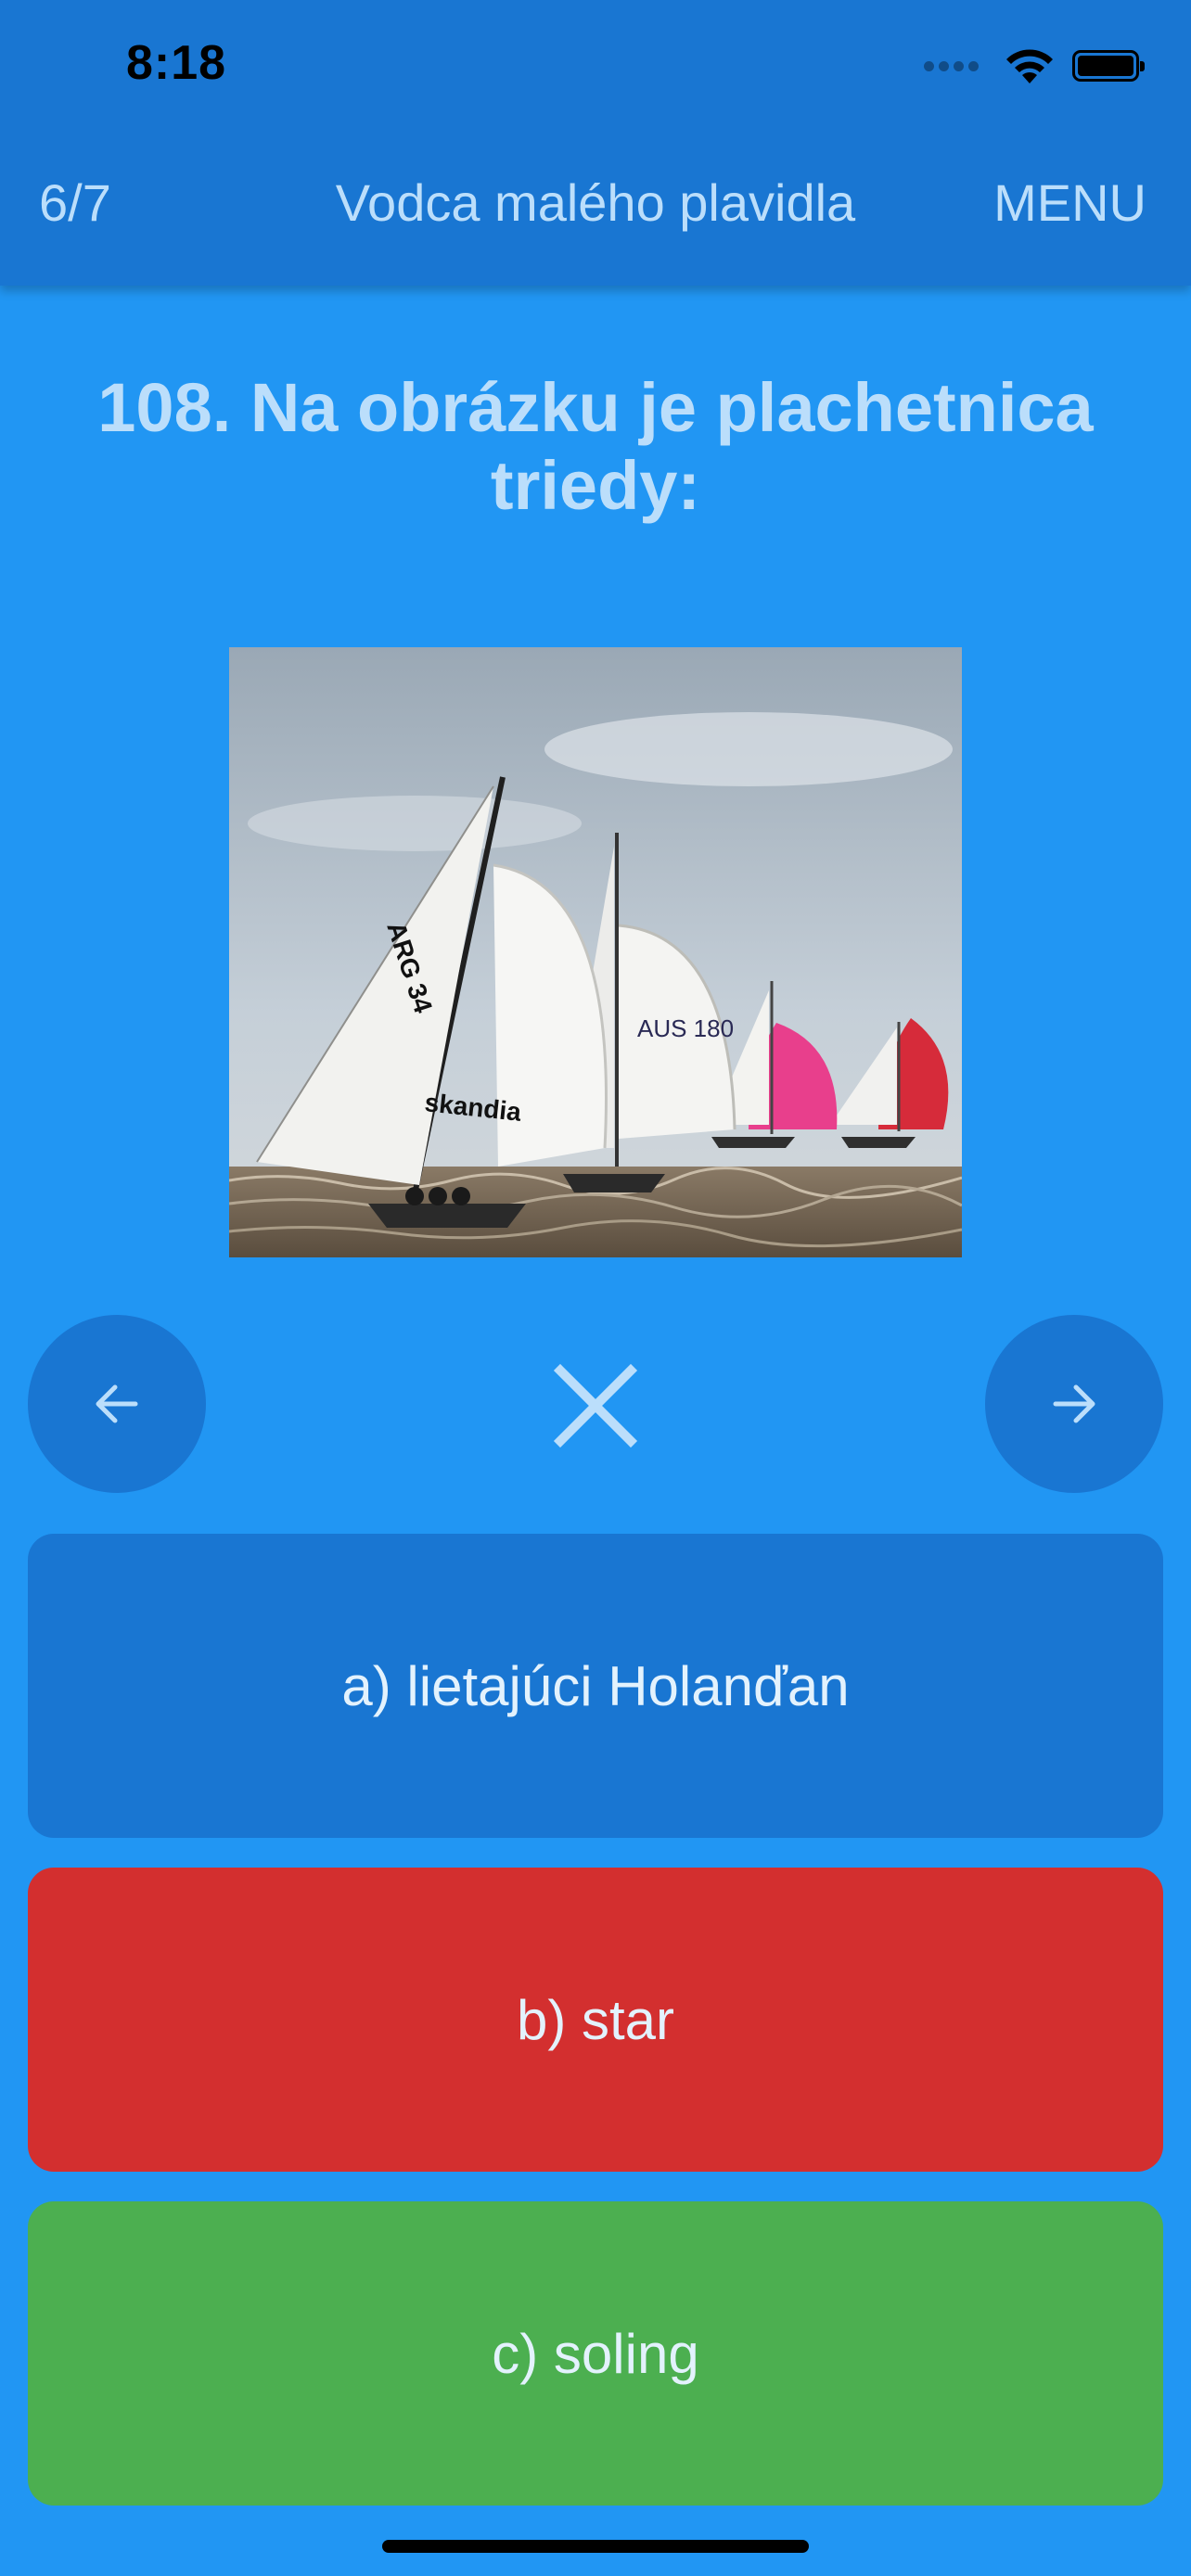  Describe the element at coordinates (595, 1405) in the screenshot. I see `close-icon` at that location.